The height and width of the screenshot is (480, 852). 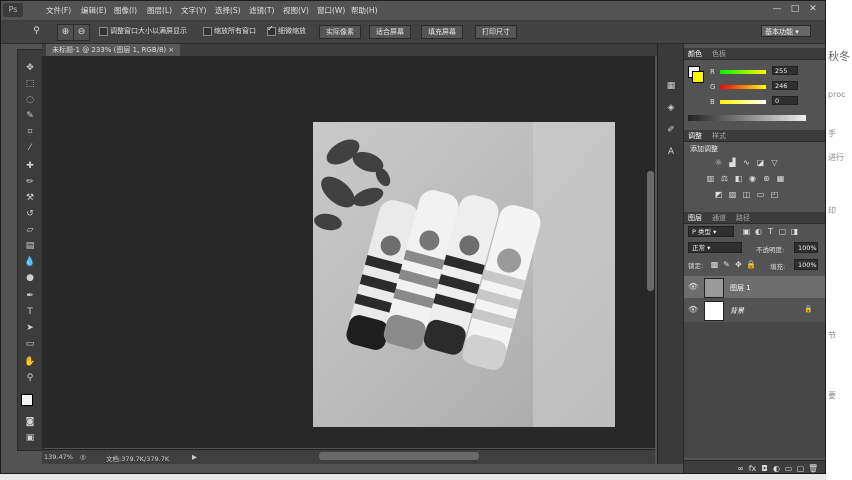 What do you see at coordinates (671, 108) in the screenshot?
I see `properties-panel-icon: ◈` at bounding box center [671, 108].